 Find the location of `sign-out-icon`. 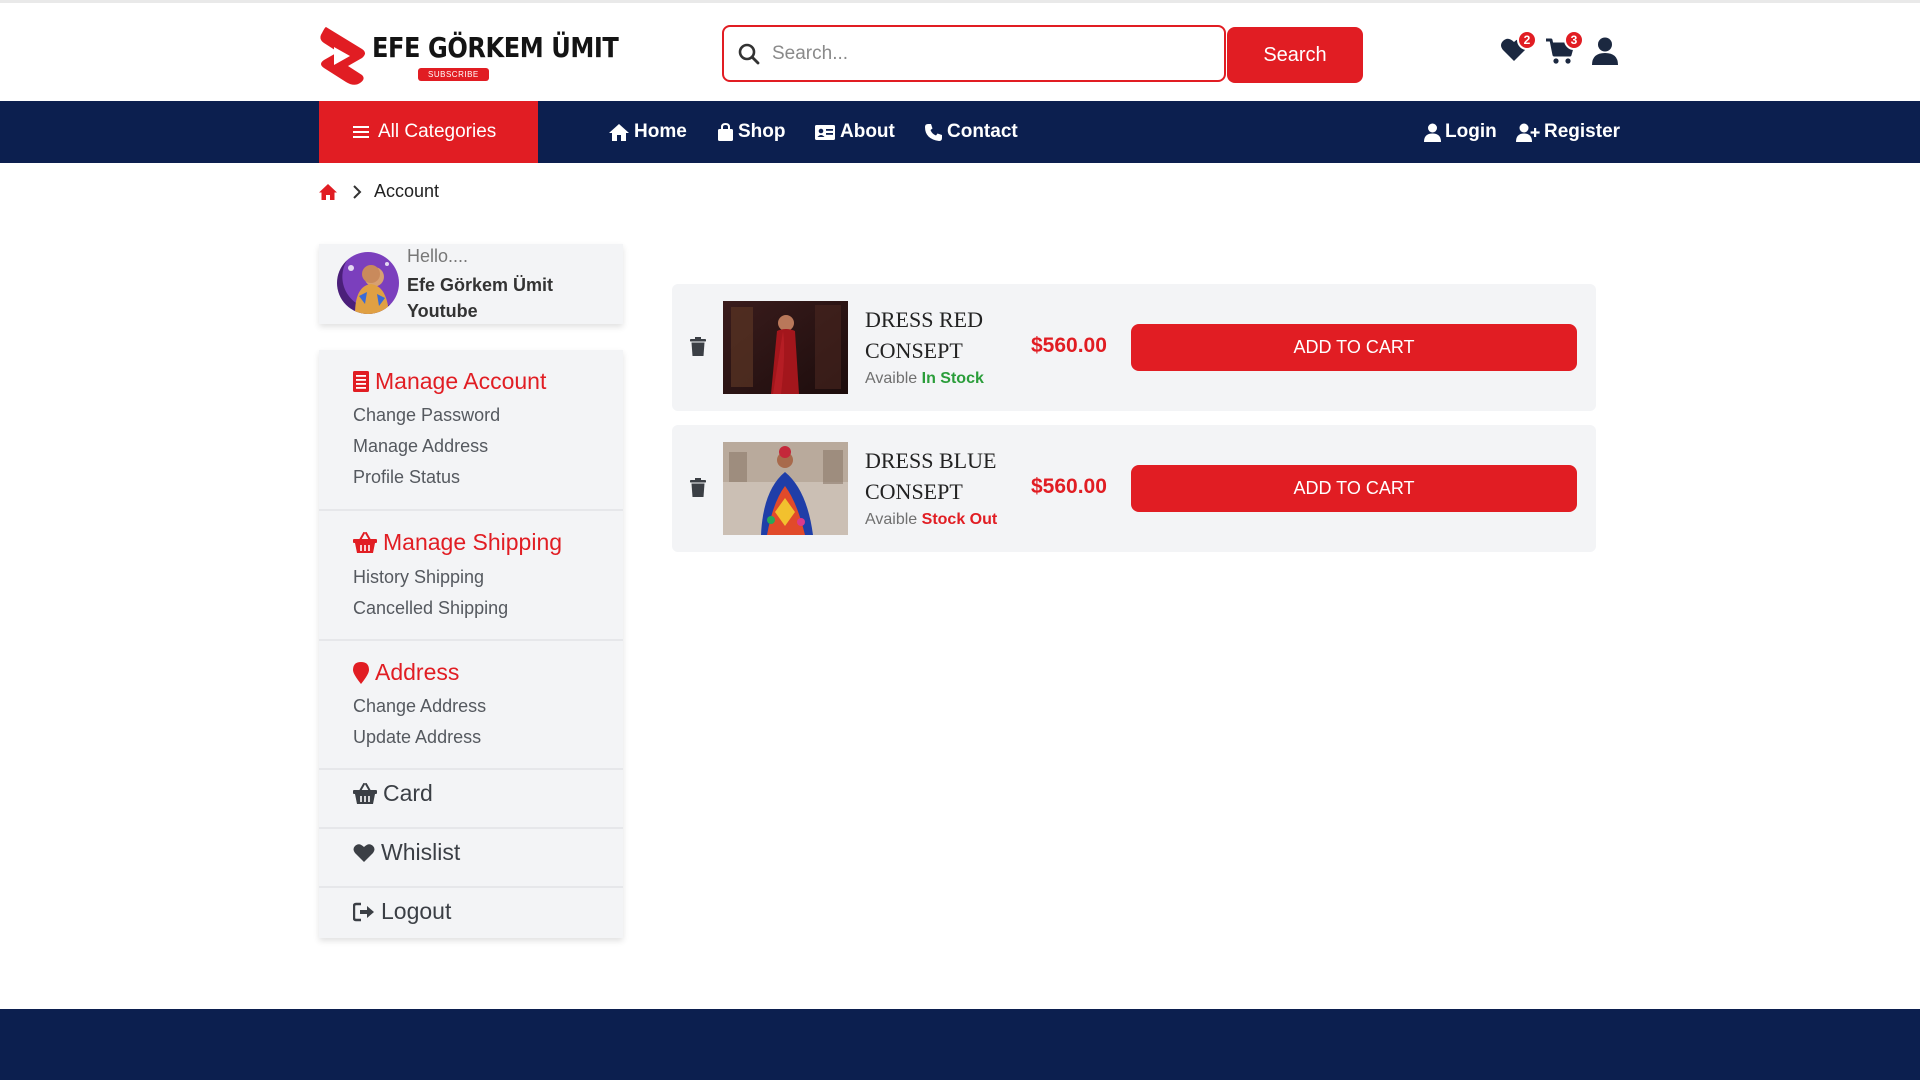

sign-out-icon is located at coordinates (363, 911).